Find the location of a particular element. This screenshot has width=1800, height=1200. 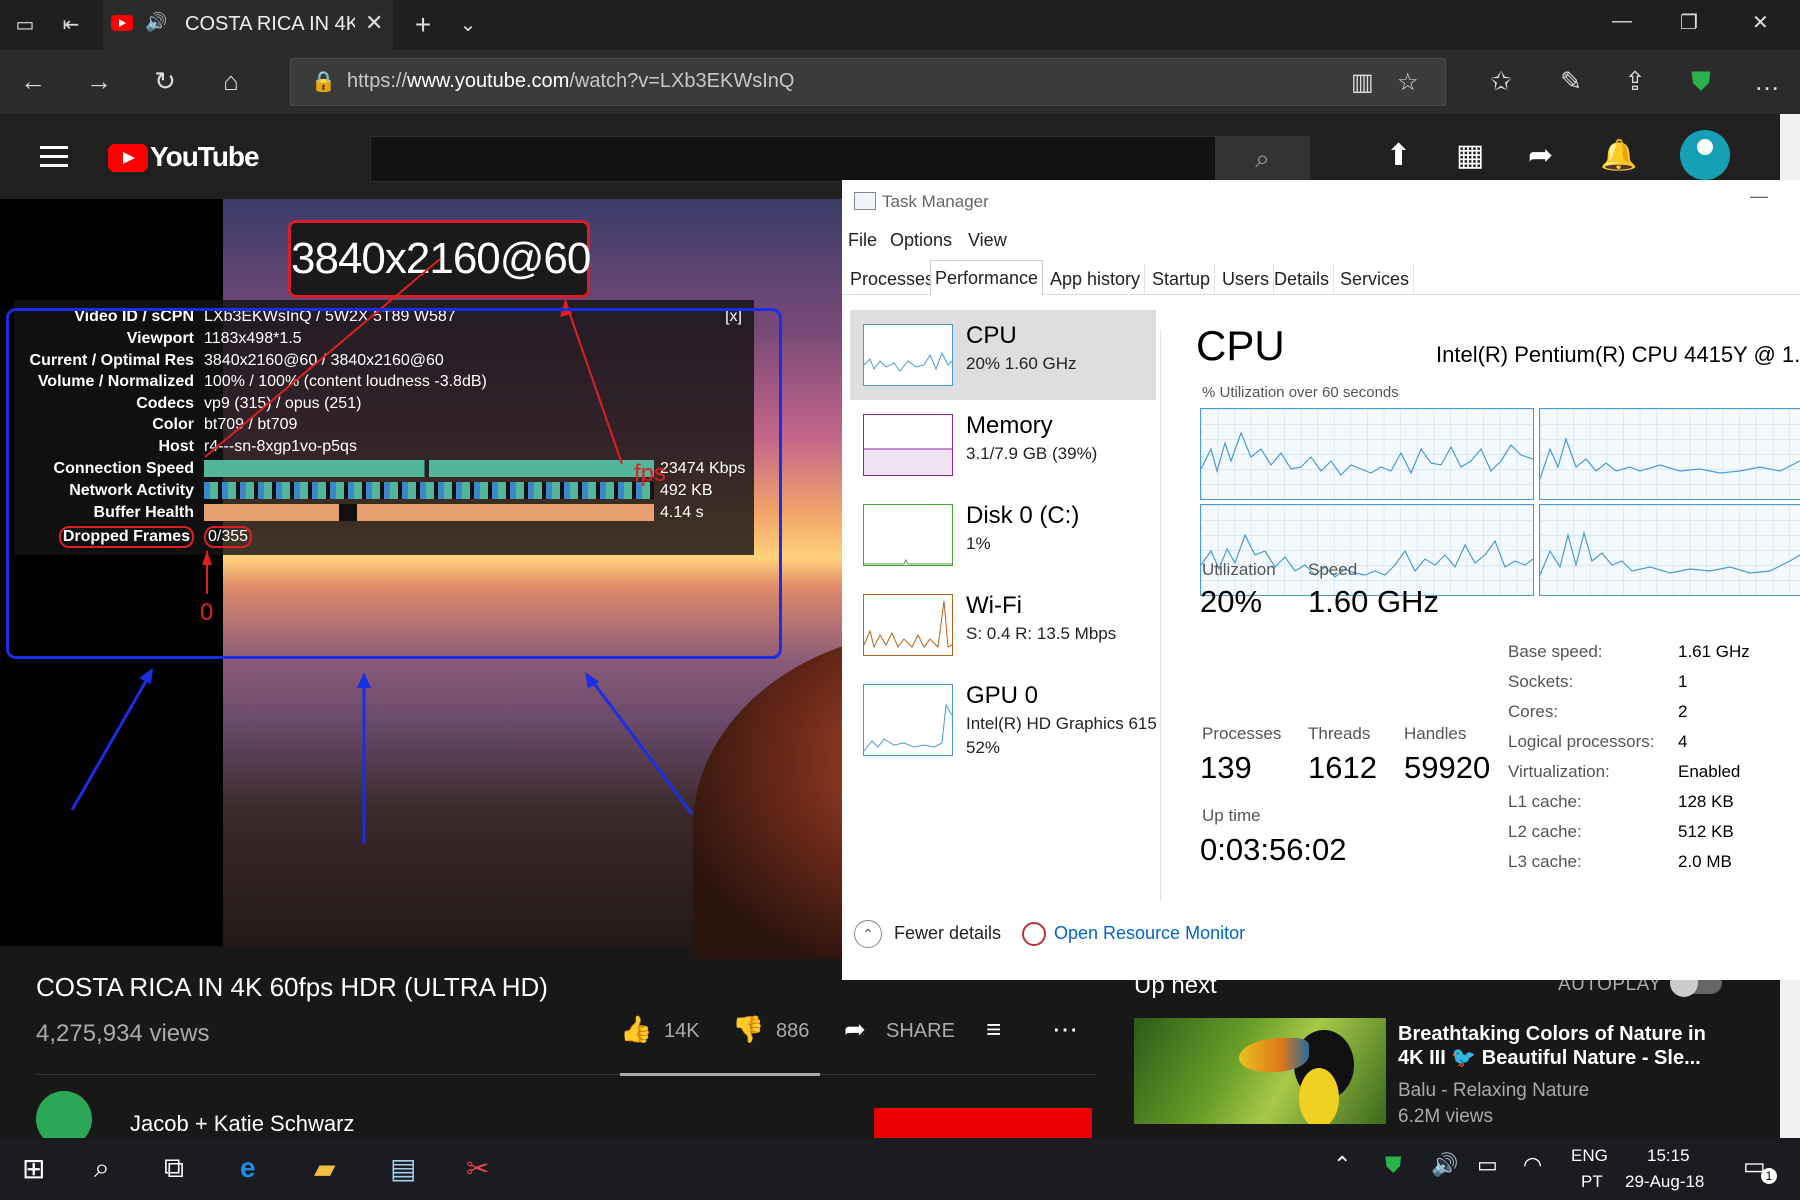

sidebar-item-wifi: Wi-Fi S: 0.4 R: 13.5 Mbps is located at coordinates (1003, 625).